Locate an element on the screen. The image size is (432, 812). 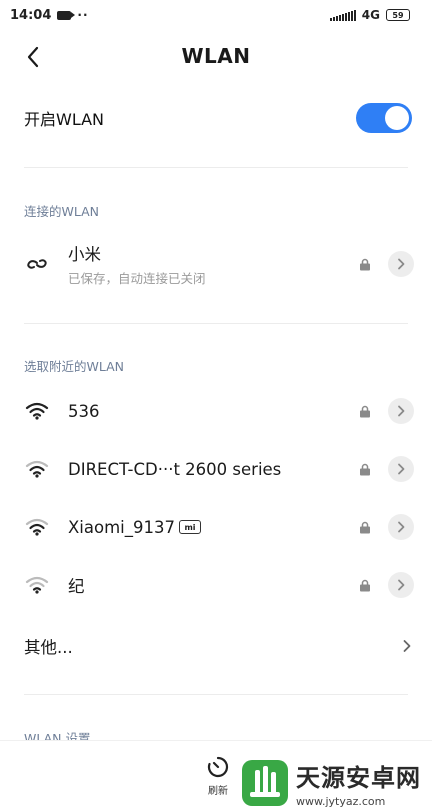
network-type: 4G is located at coordinates (370, 15).